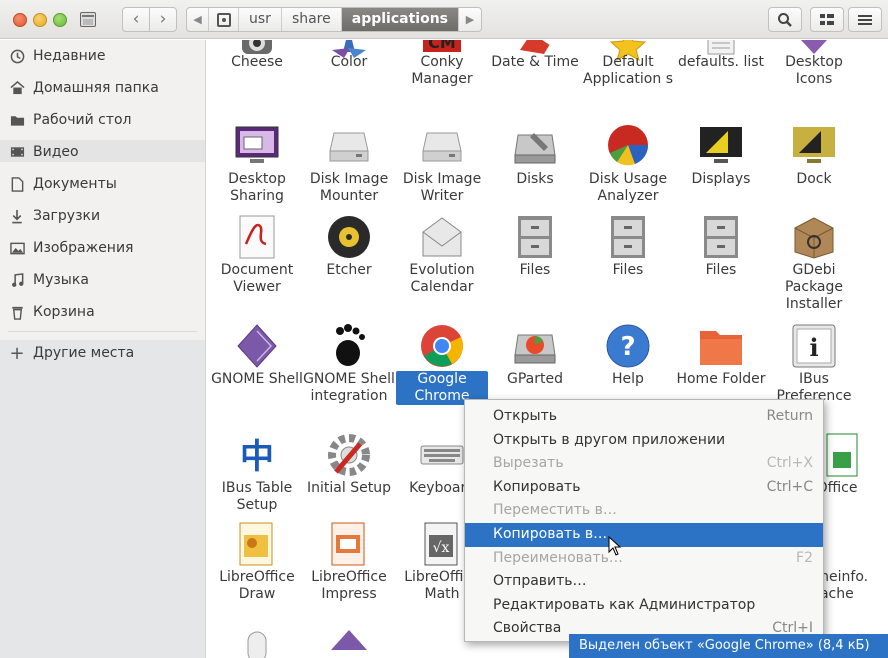  What do you see at coordinates (224, 19) in the screenshot?
I see `breadcrumb-root-button` at bounding box center [224, 19].